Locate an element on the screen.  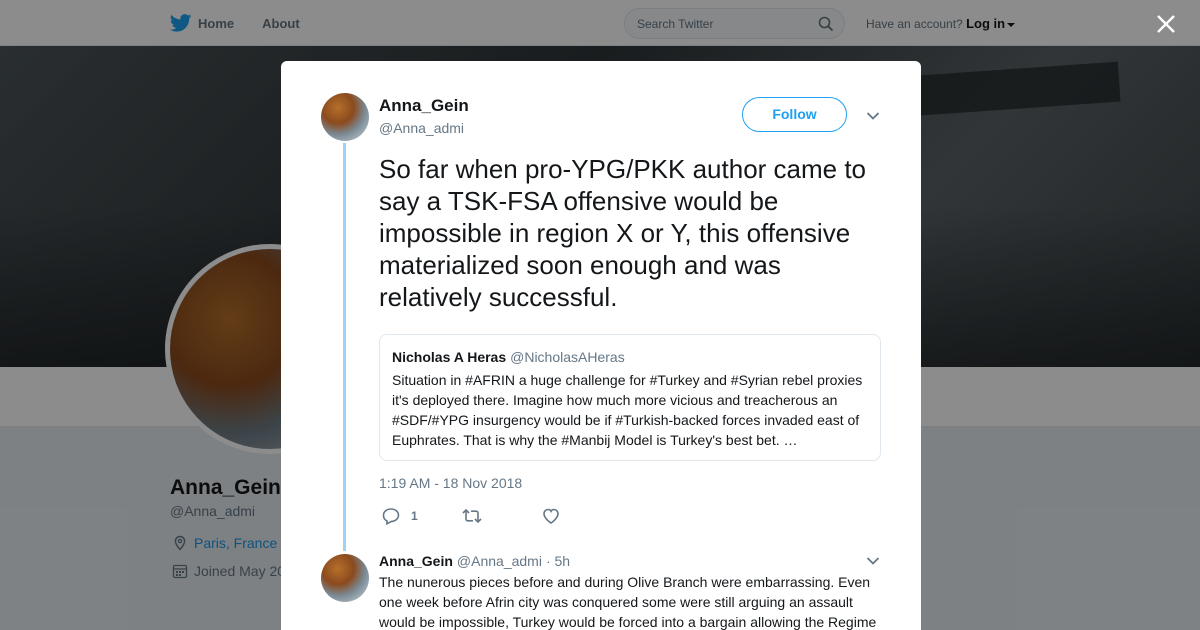
reply-count: 1 is located at coordinates (414, 516).